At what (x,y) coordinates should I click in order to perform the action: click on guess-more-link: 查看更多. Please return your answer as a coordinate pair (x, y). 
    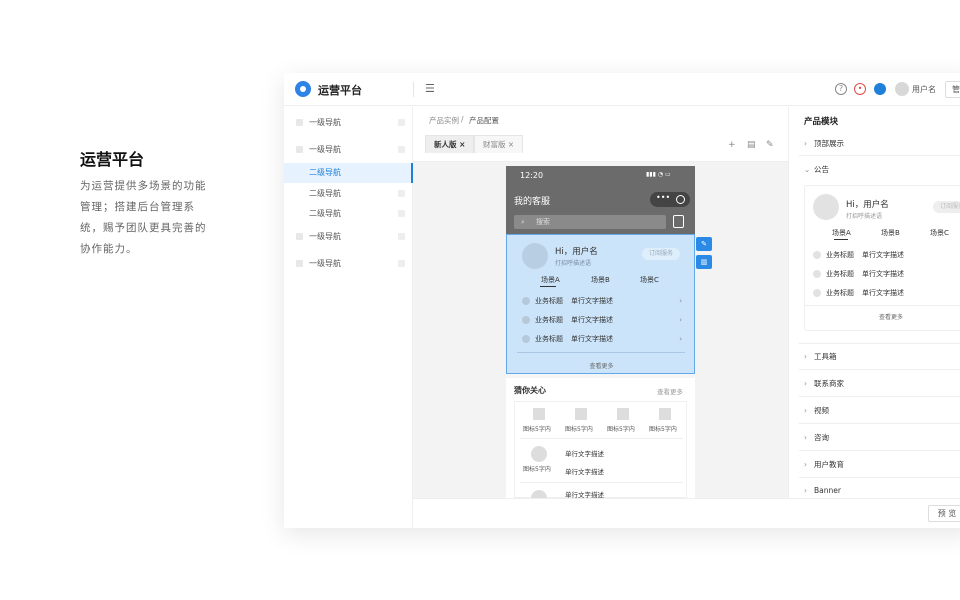
    Looking at the image, I should click on (670, 391).